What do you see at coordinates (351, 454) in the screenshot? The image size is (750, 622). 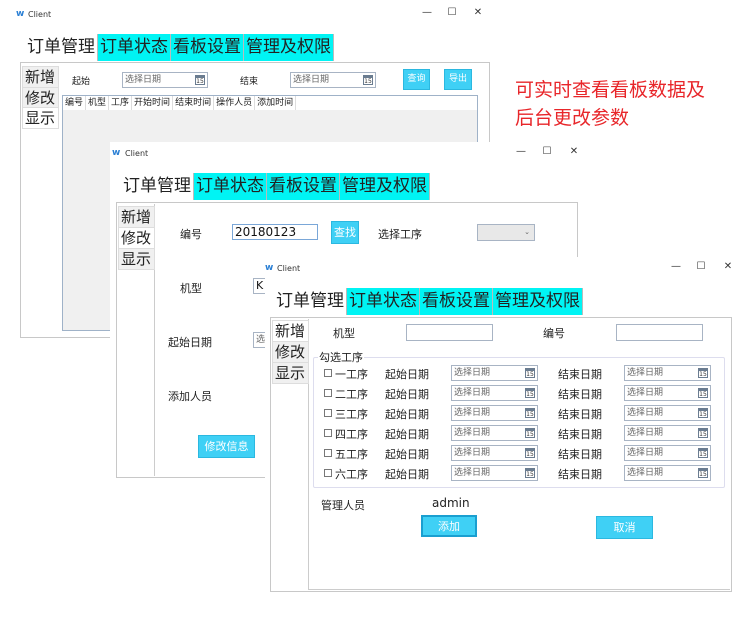 I see `process-name: 五工序` at bounding box center [351, 454].